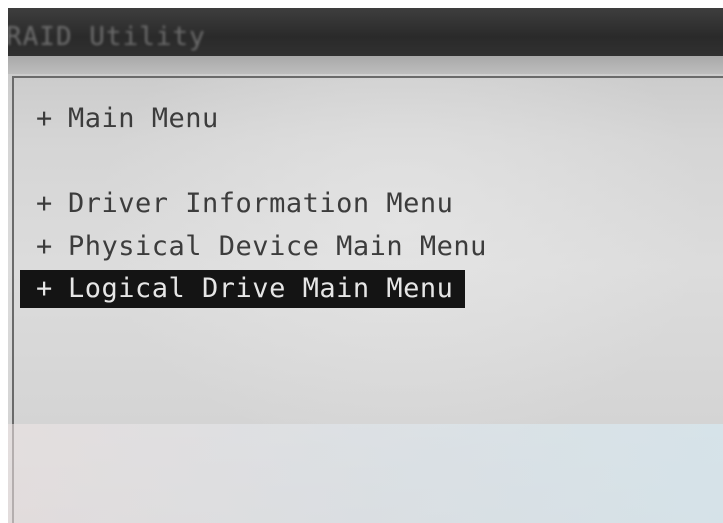 The height and width of the screenshot is (523, 723). I want to click on menu-item-main-menu: + Main Menu, so click(122, 119).